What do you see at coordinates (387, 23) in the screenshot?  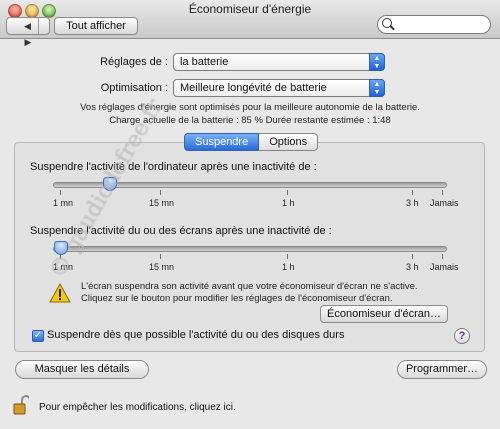 I see `search-icon` at bounding box center [387, 23].